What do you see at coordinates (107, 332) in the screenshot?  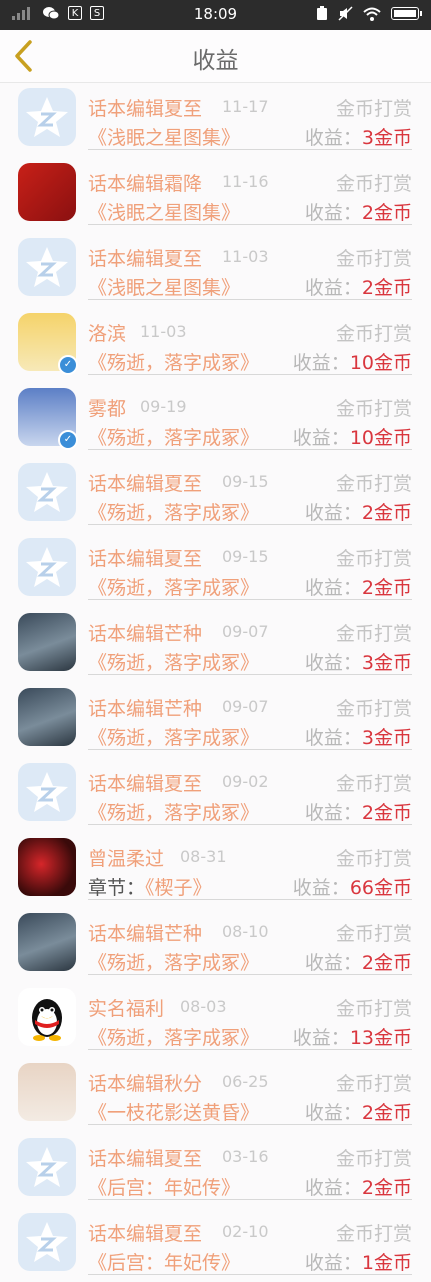 I see `sender-name: 洛滨` at bounding box center [107, 332].